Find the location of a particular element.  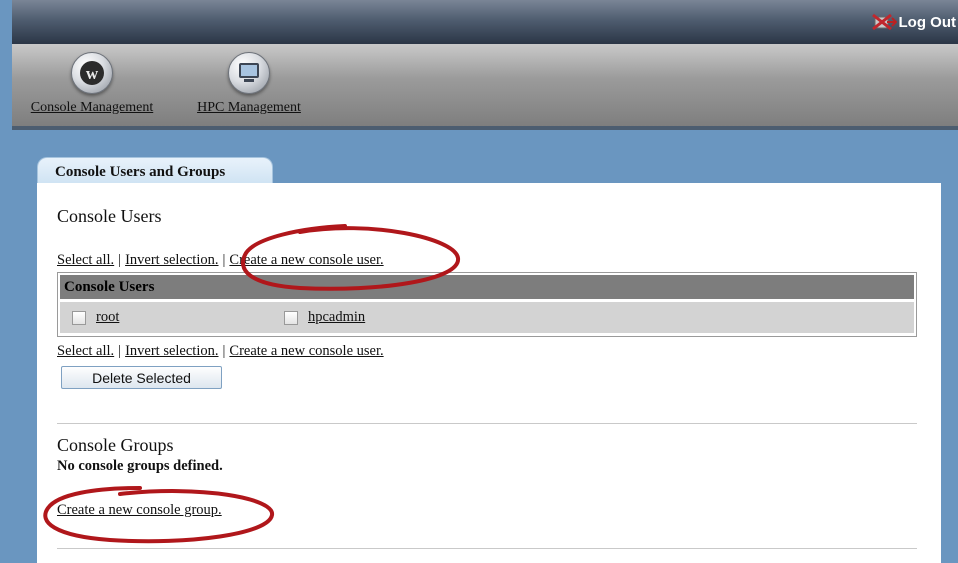

groups-section-title: Console Groups is located at coordinates (115, 445).